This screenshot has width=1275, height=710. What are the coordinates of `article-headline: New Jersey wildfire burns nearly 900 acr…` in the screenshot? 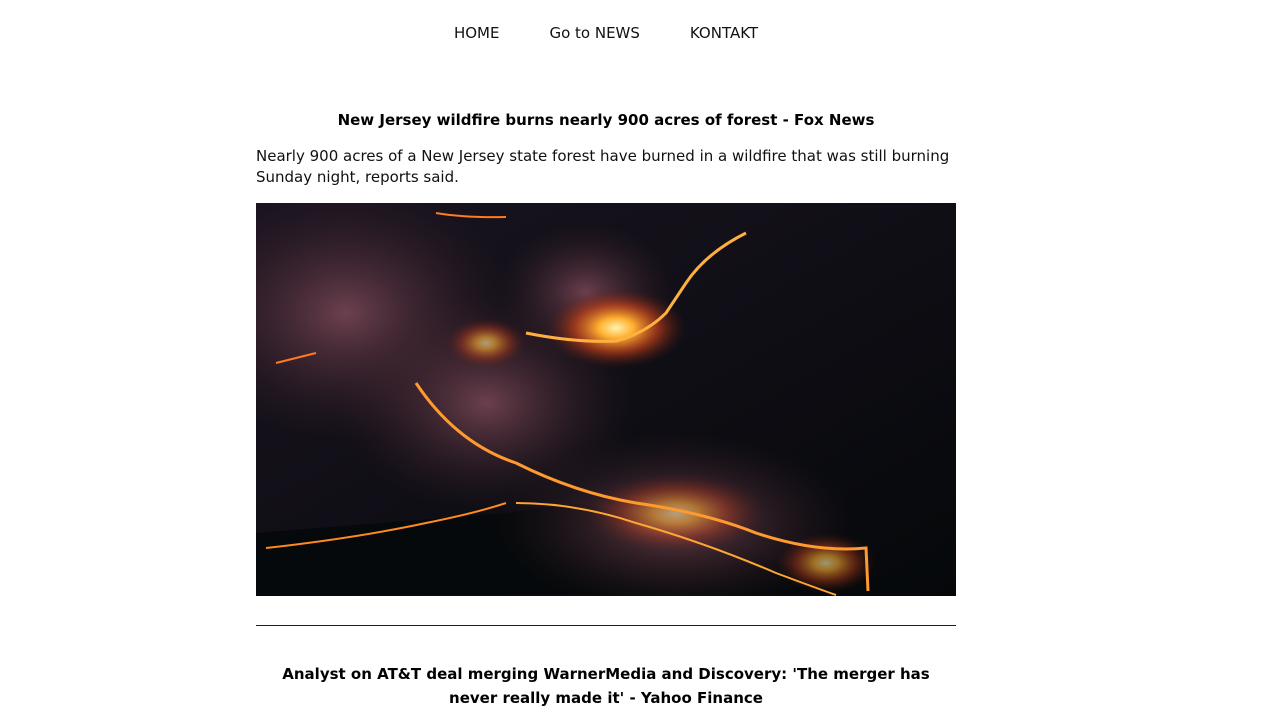 It's located at (606, 120).